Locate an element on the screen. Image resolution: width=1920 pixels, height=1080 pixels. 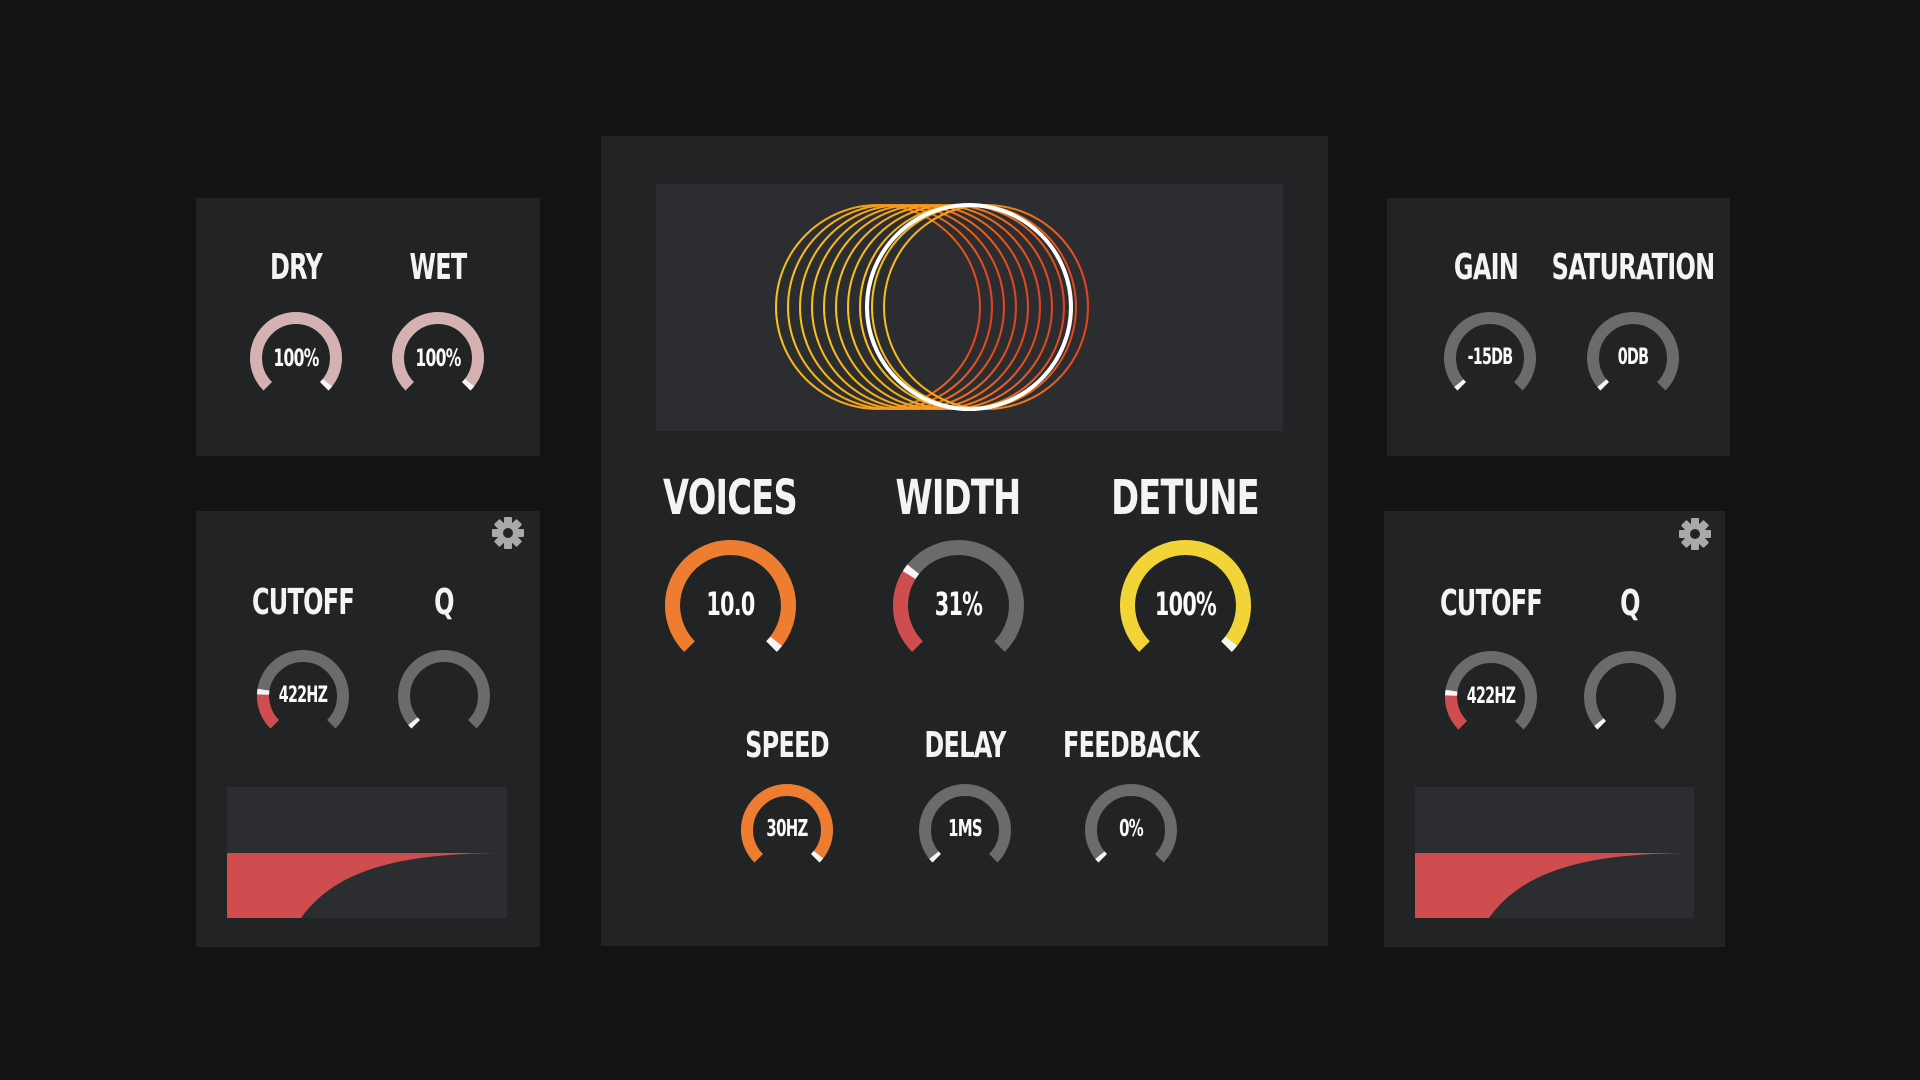
gain-label: GAIN is located at coordinates (1486, 267).